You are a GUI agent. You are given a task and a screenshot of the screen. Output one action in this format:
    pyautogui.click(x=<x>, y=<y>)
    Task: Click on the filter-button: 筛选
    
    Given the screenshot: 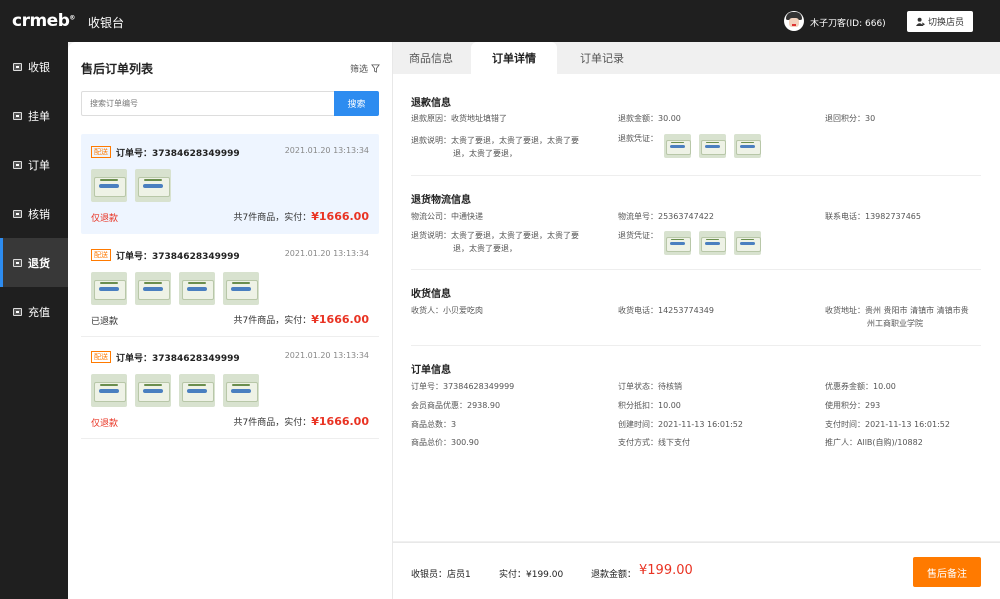 What is the action you would take?
    pyautogui.click(x=365, y=68)
    